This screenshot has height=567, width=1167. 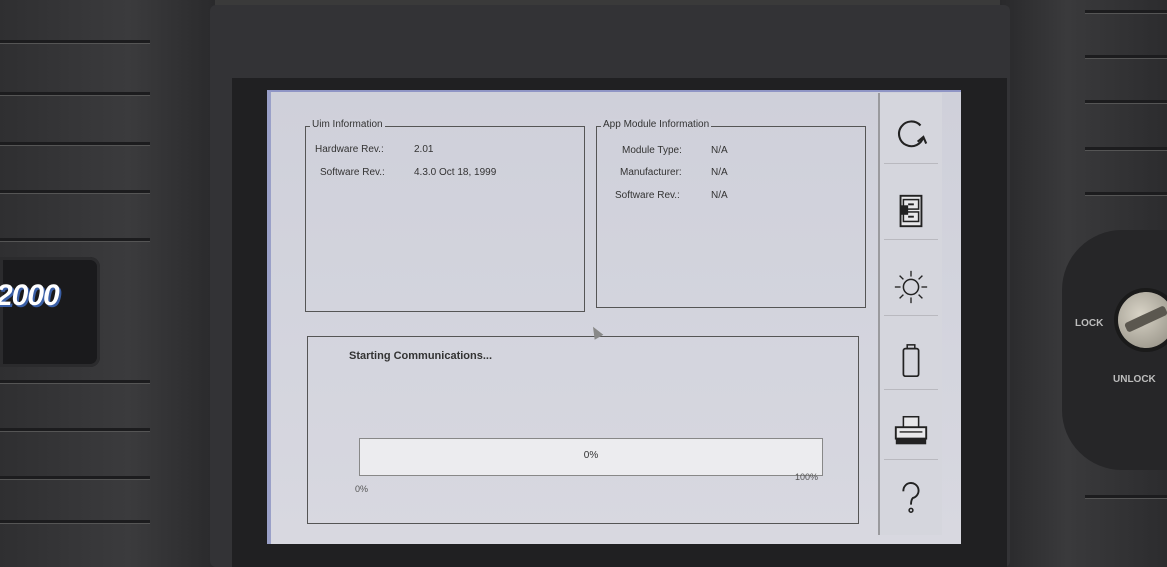 I want to click on brightness-icon, so click(x=911, y=287).